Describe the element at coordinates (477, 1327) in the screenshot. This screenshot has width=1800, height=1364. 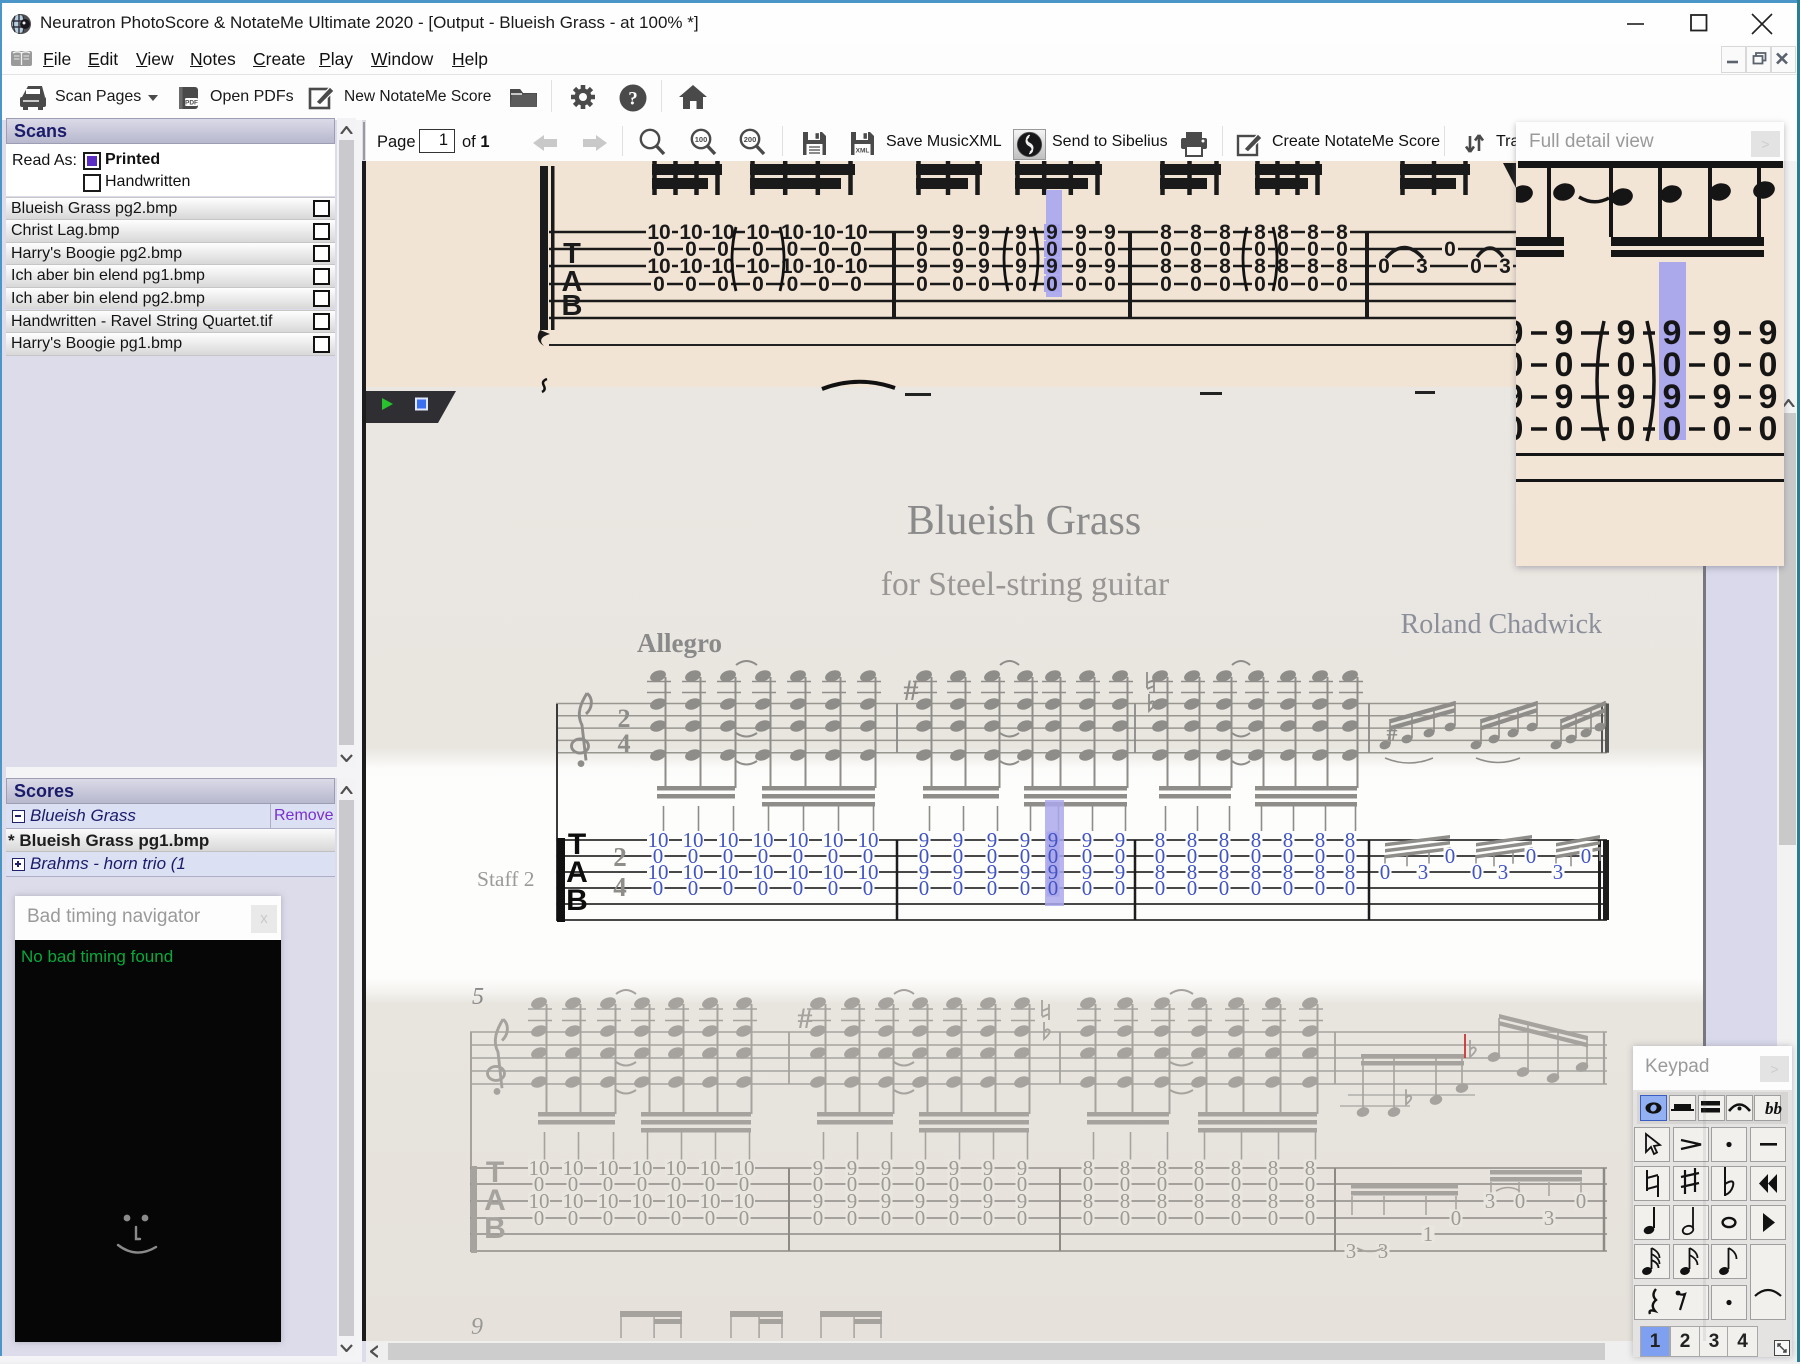
I see `svg-text: 9` at that location.